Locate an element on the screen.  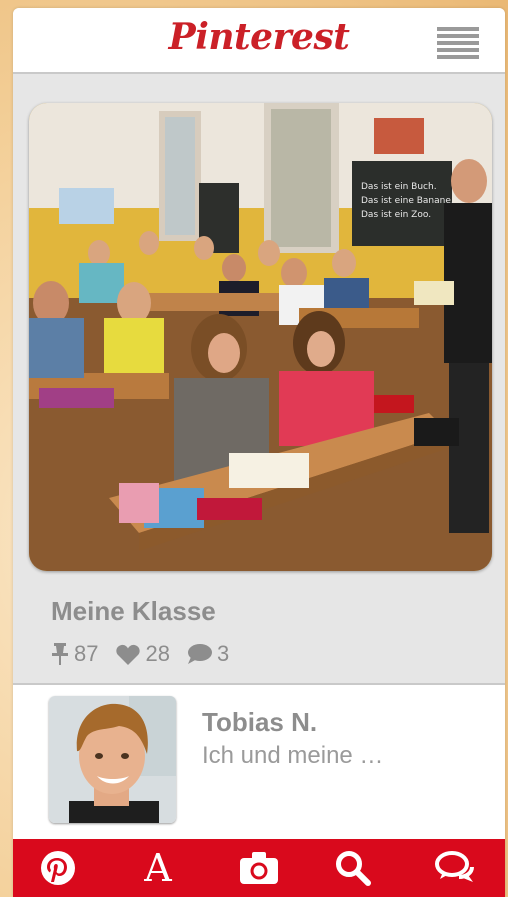
camera-icon is located at coordinates (259, 868).